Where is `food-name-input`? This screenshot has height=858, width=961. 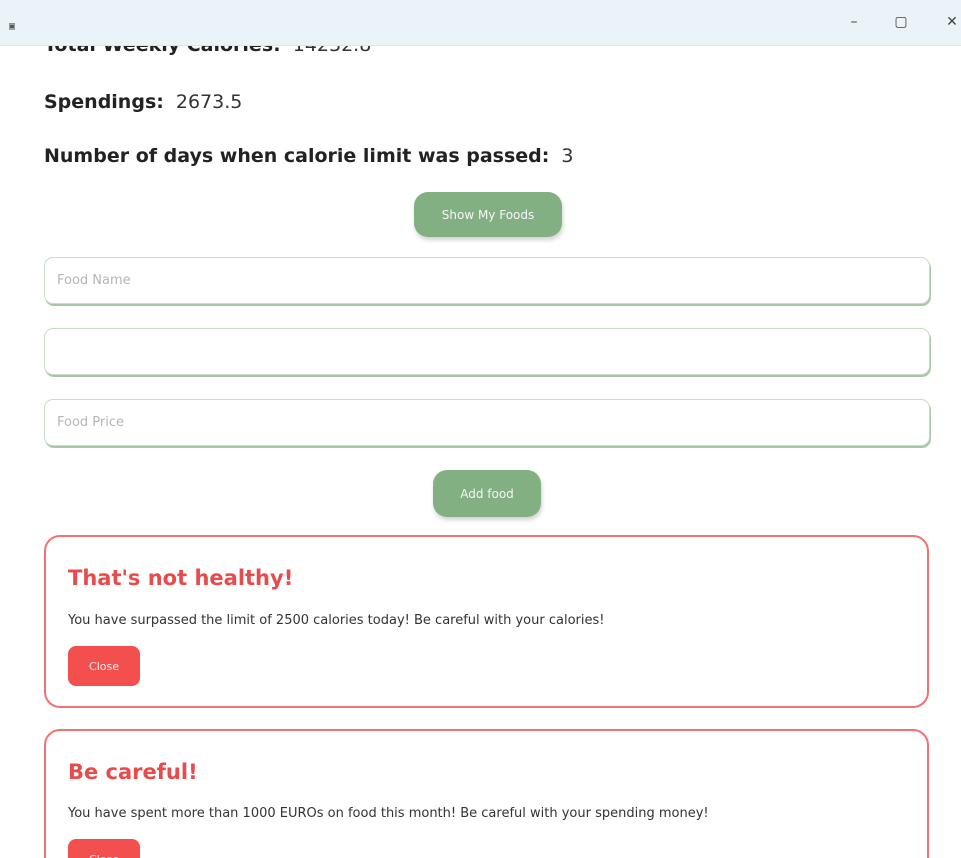 food-name-input is located at coordinates (487, 280).